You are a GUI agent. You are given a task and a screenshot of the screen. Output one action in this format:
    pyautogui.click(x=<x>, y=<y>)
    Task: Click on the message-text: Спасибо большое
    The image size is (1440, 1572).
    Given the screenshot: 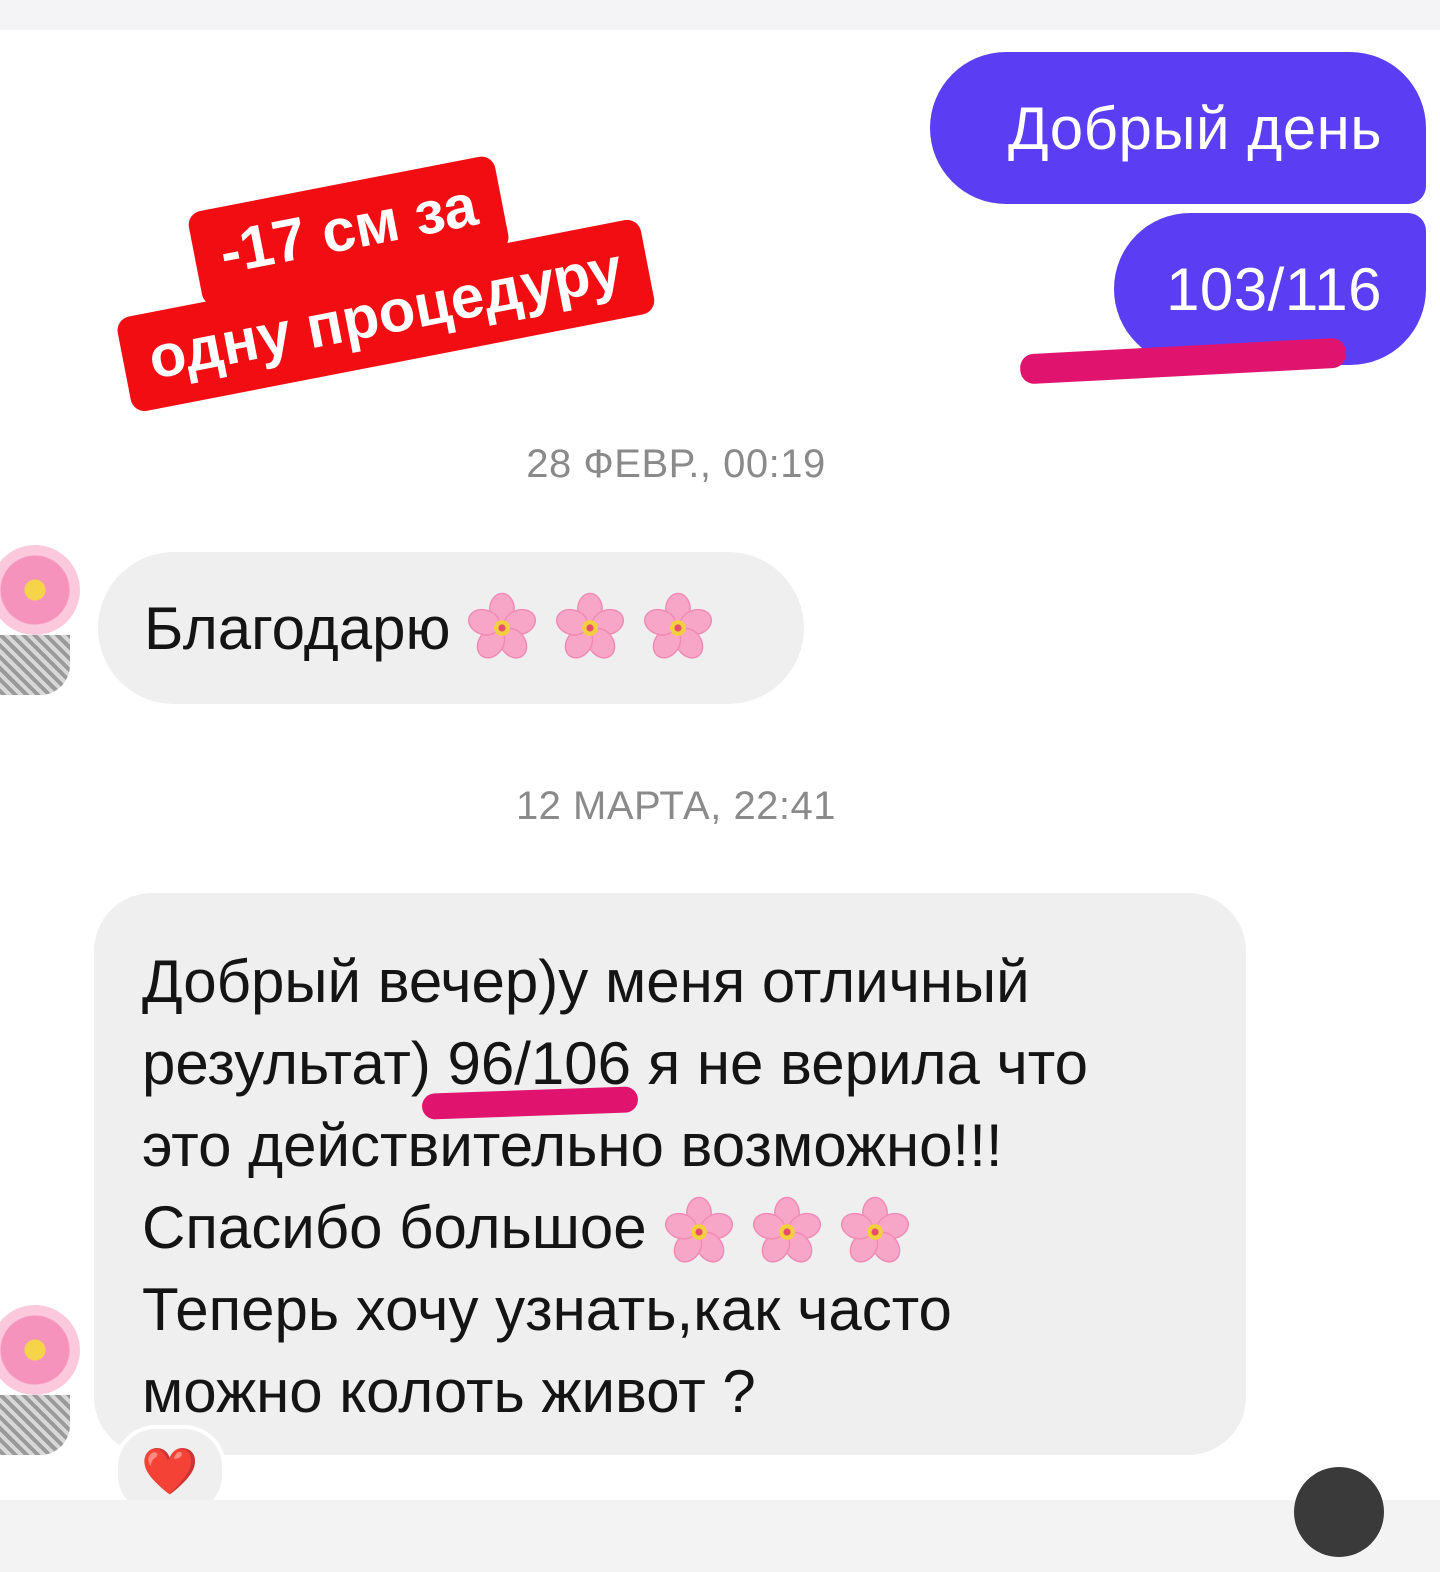 What is the action you would take?
    pyautogui.click(x=394, y=1227)
    